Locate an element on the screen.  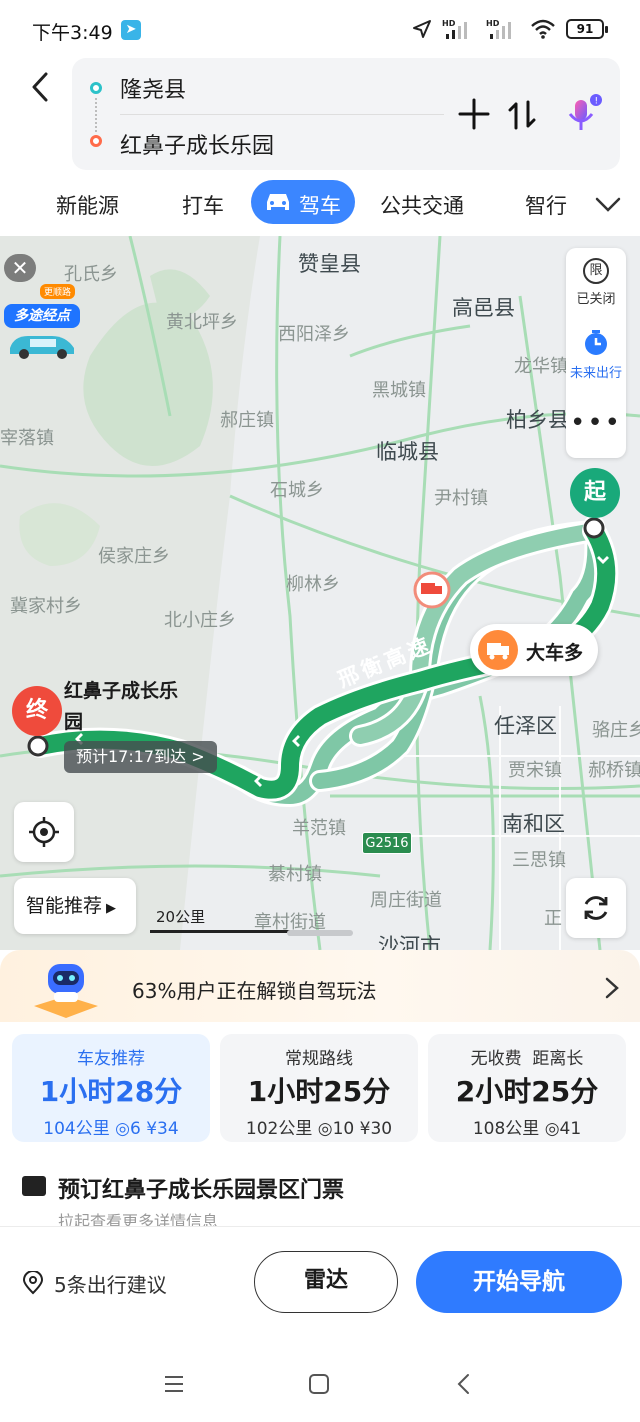
end-marker: 终 is located at coordinates (37, 711).